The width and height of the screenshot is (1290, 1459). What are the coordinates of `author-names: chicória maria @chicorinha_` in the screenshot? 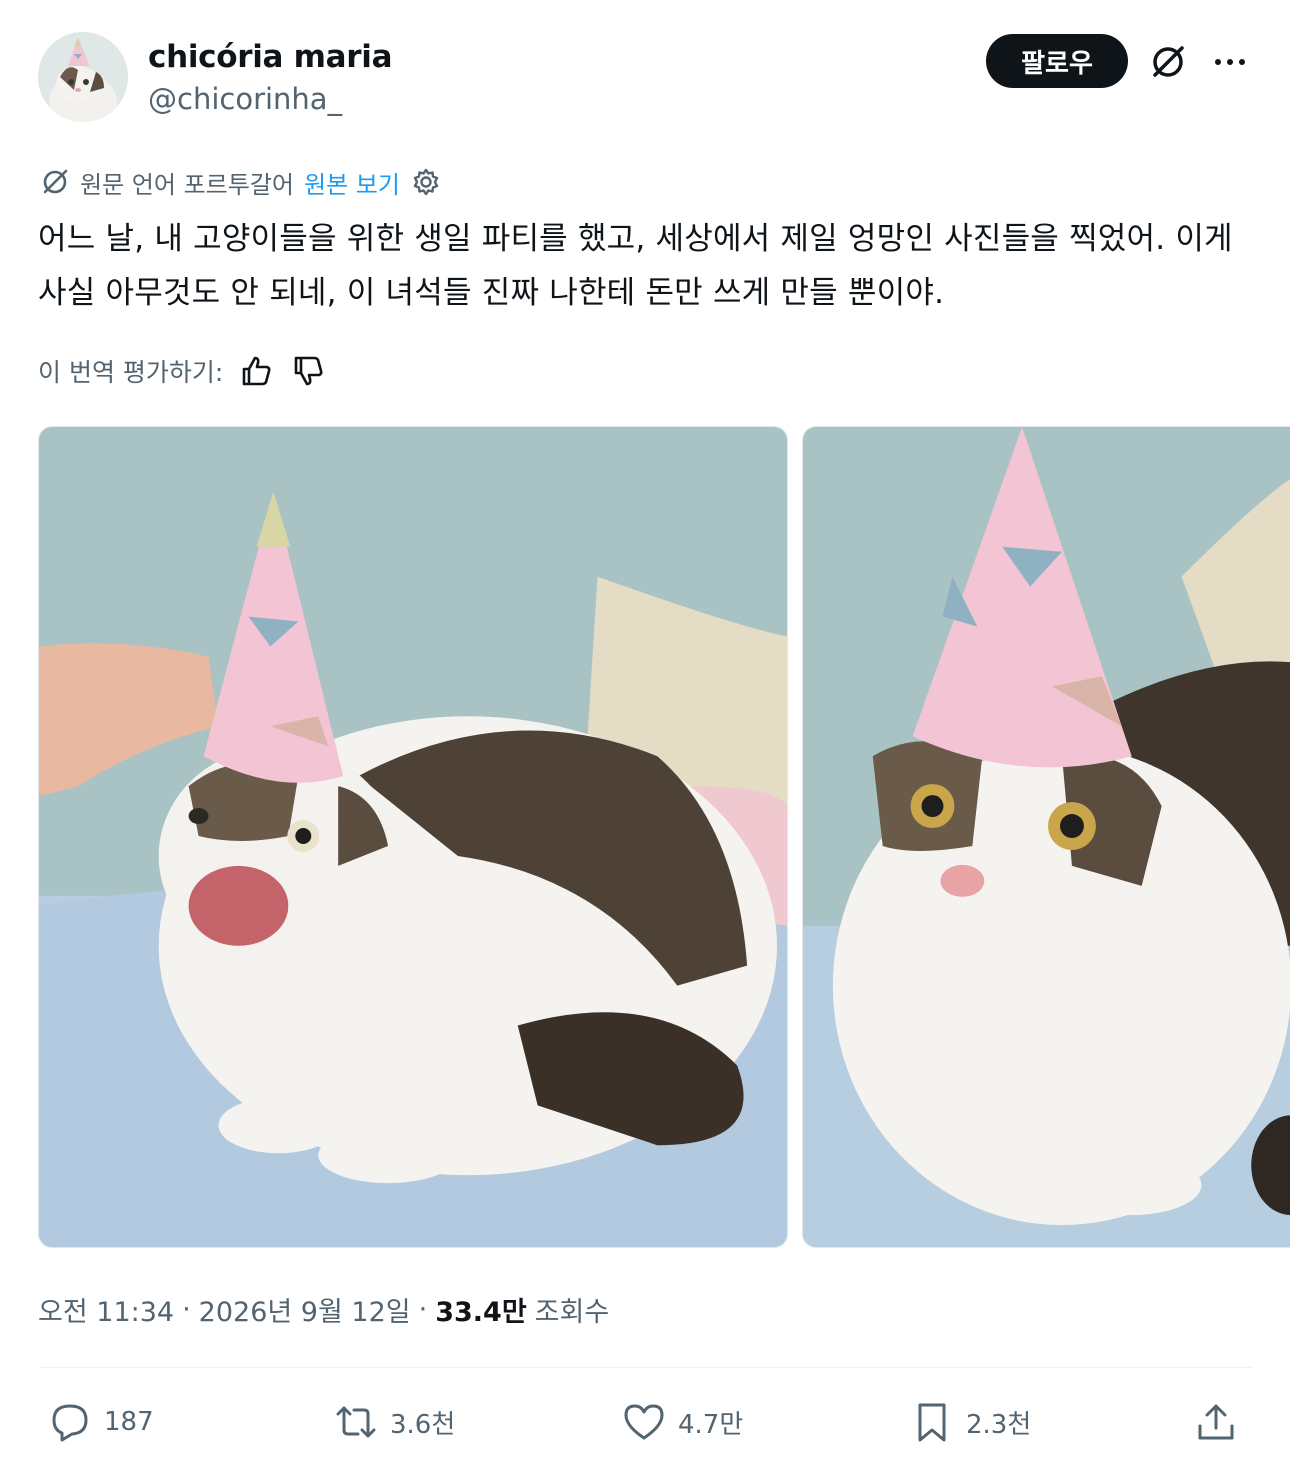 It's located at (270, 78).